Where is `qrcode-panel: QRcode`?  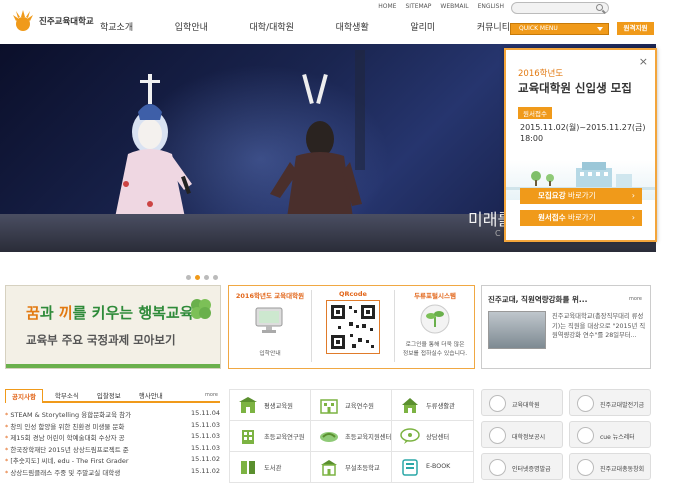
qrcode-panel: QRcode is located at coordinates (353, 327).